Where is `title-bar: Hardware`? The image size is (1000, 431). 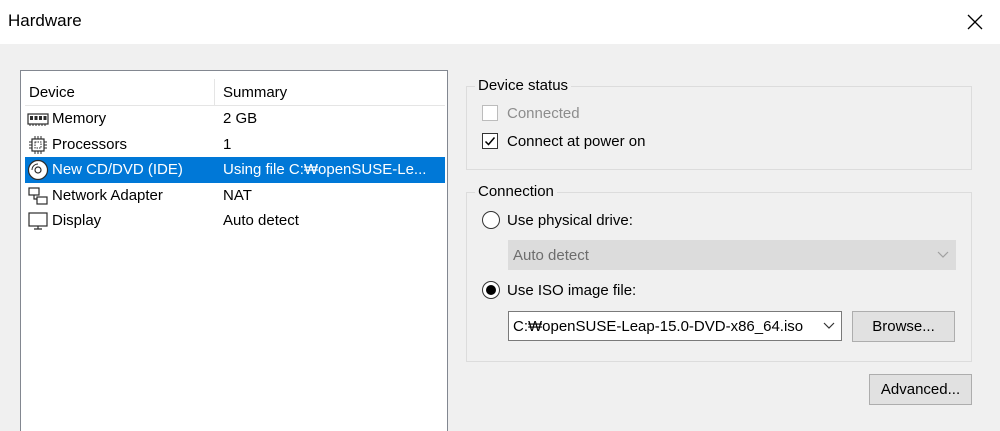
title-bar: Hardware is located at coordinates (500, 22).